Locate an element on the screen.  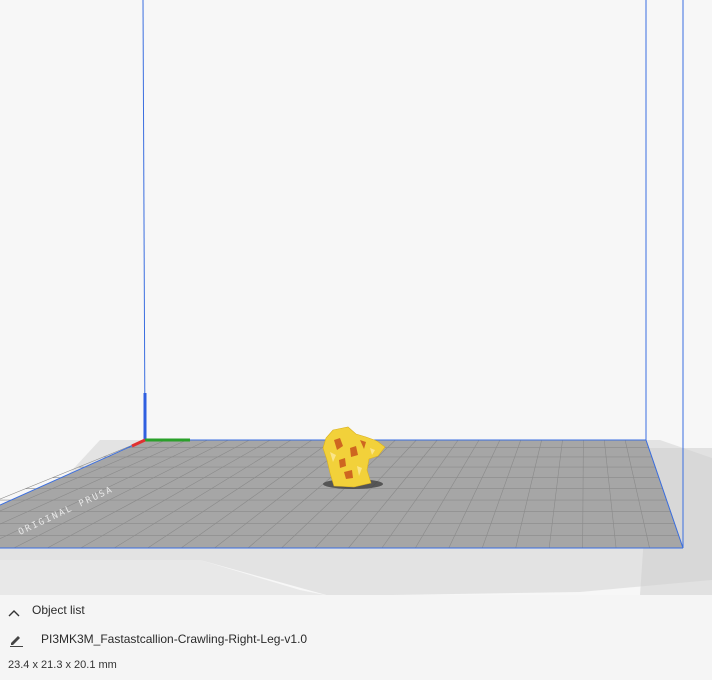
object-list-title: Object list is located at coordinates (58, 610).